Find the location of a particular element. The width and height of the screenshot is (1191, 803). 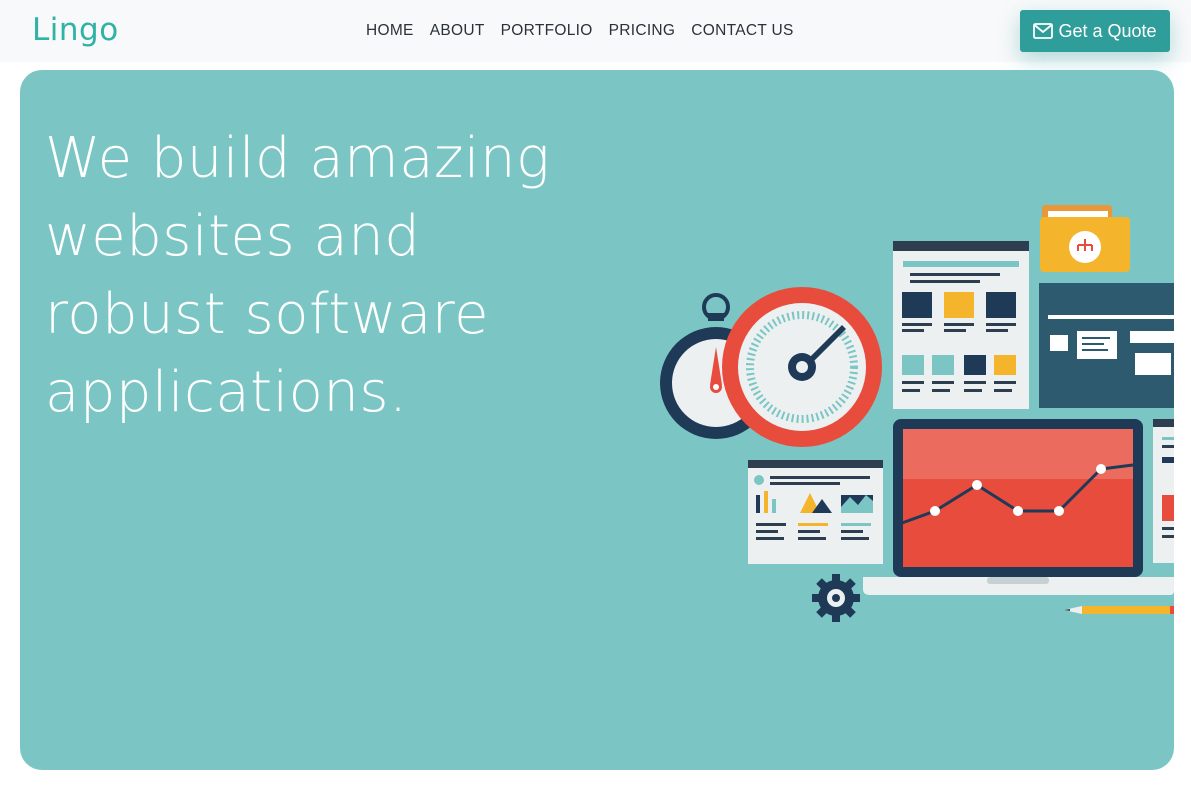

gear-icon is located at coordinates (836, 598).